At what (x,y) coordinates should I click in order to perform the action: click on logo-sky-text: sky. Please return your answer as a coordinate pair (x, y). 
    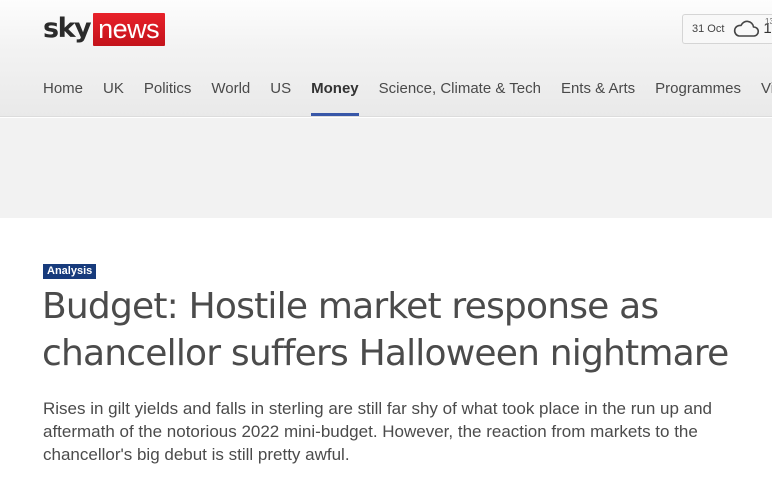
    Looking at the image, I should click on (67, 28).